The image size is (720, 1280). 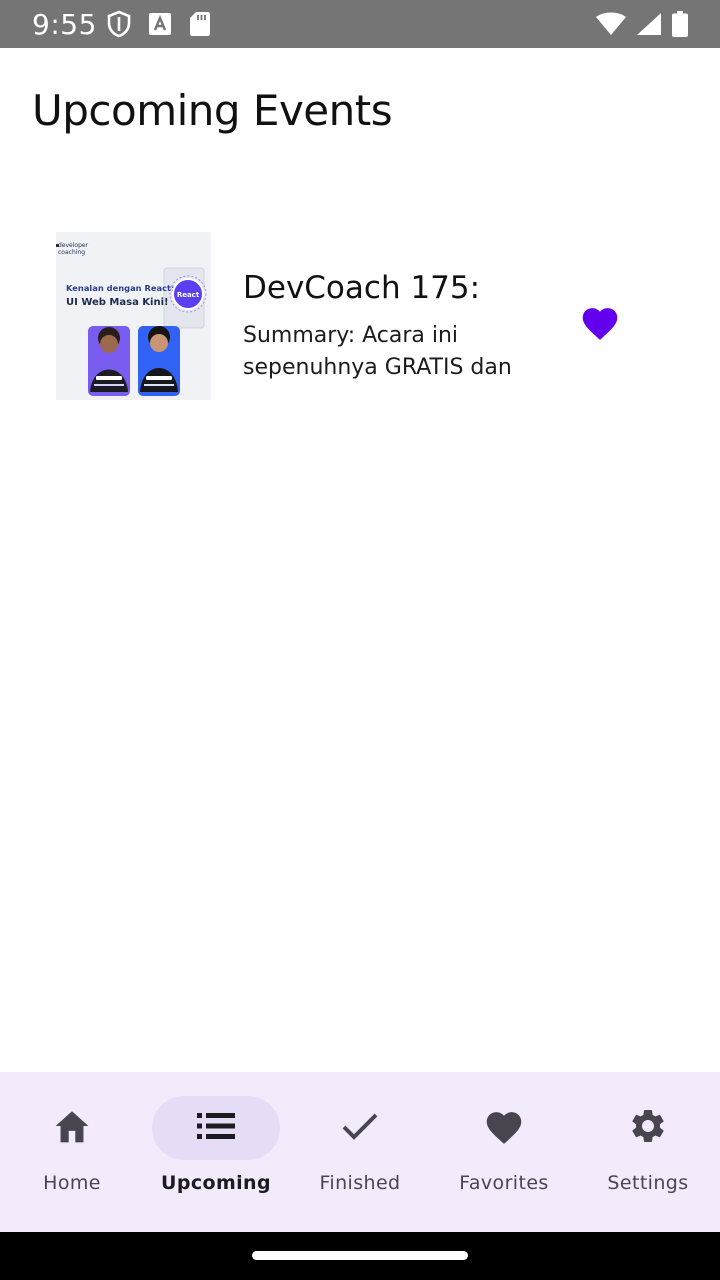 I want to click on wifi-icon, so click(x=611, y=24).